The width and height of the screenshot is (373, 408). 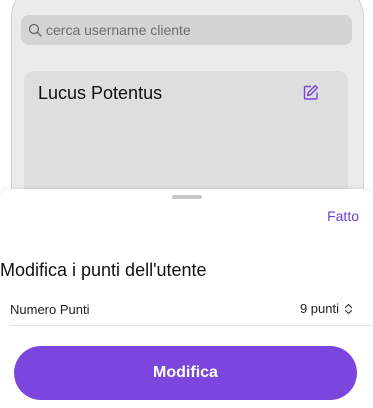 I want to click on search-bar, so click(x=186, y=30).